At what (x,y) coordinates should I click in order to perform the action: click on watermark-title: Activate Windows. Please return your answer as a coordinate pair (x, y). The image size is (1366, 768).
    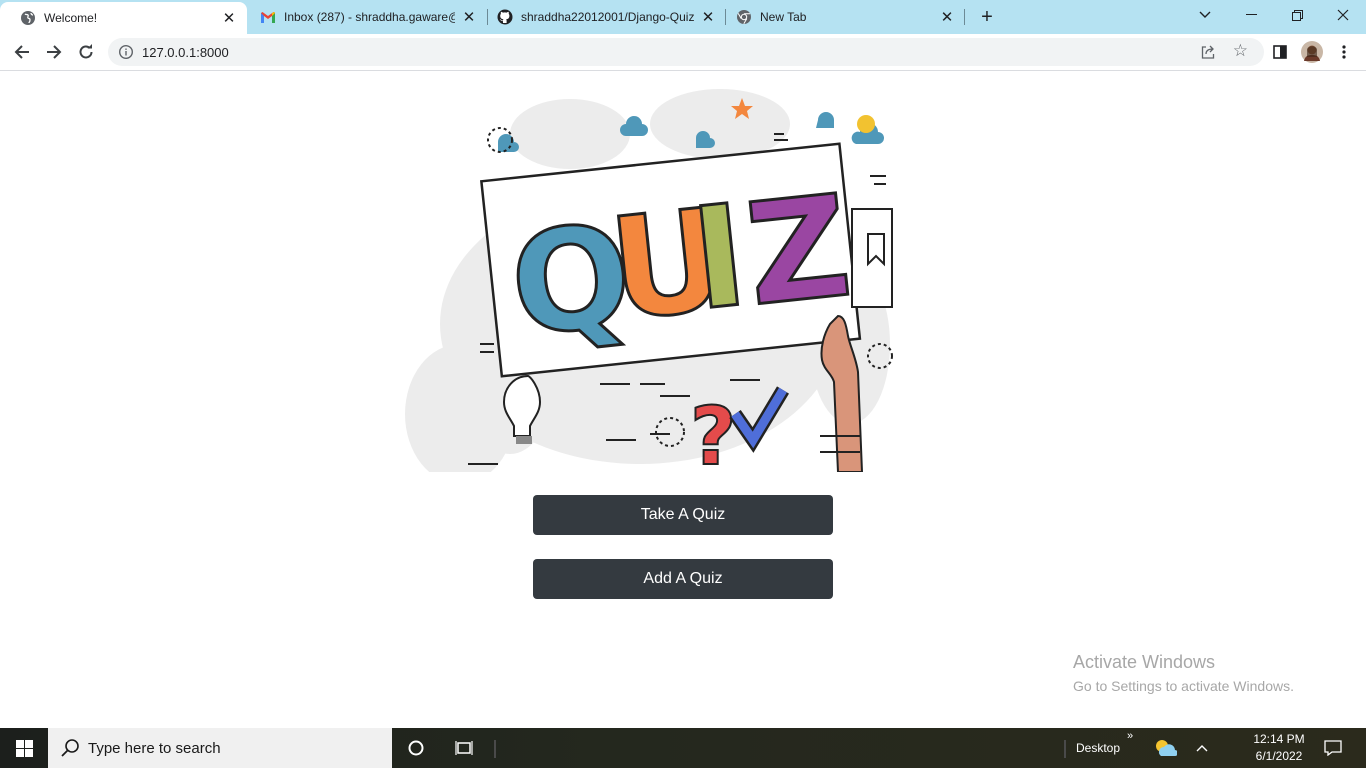
    Looking at the image, I should click on (1144, 662).